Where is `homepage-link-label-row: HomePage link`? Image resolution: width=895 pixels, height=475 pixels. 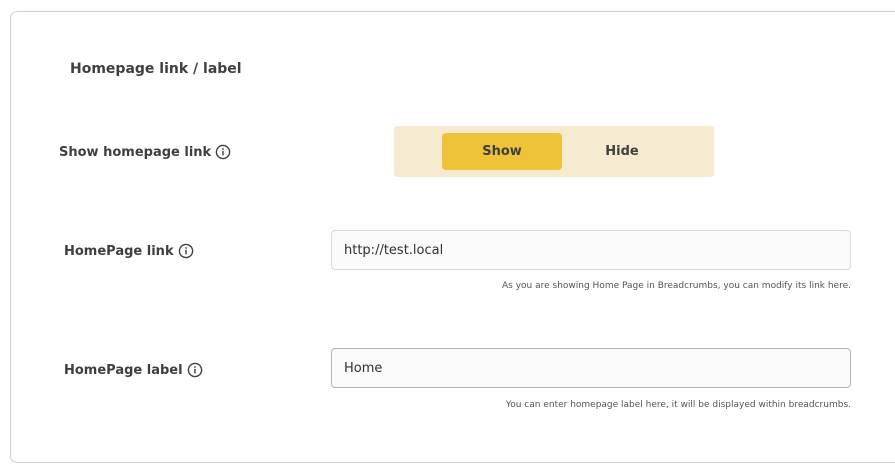 homepage-link-label-row: HomePage link is located at coordinates (129, 251).